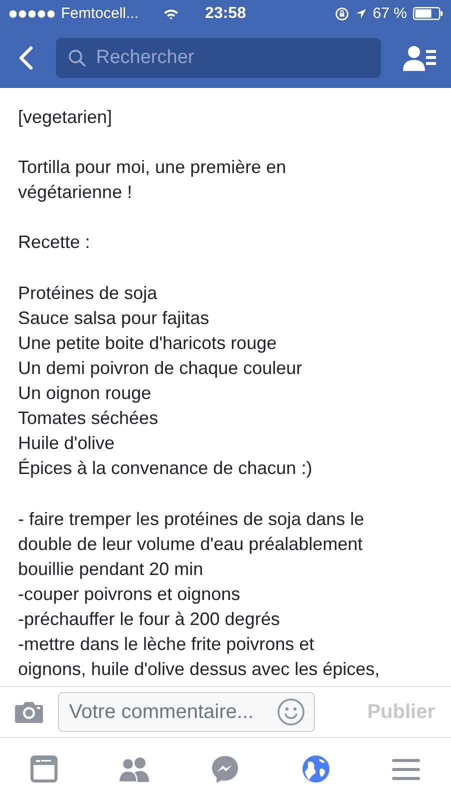  Describe the element at coordinates (192, 519) in the screenshot. I see `post-text-line: - faire tremper les protéines de soja dans le` at that location.